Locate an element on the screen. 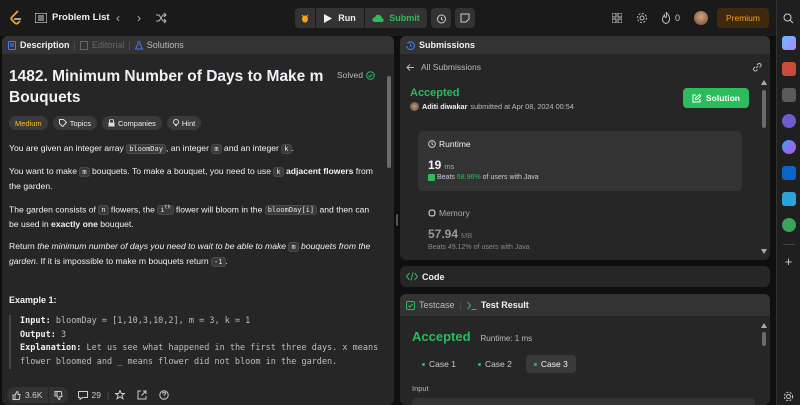 This screenshot has width=800, height=405. debug-button is located at coordinates (305, 18).